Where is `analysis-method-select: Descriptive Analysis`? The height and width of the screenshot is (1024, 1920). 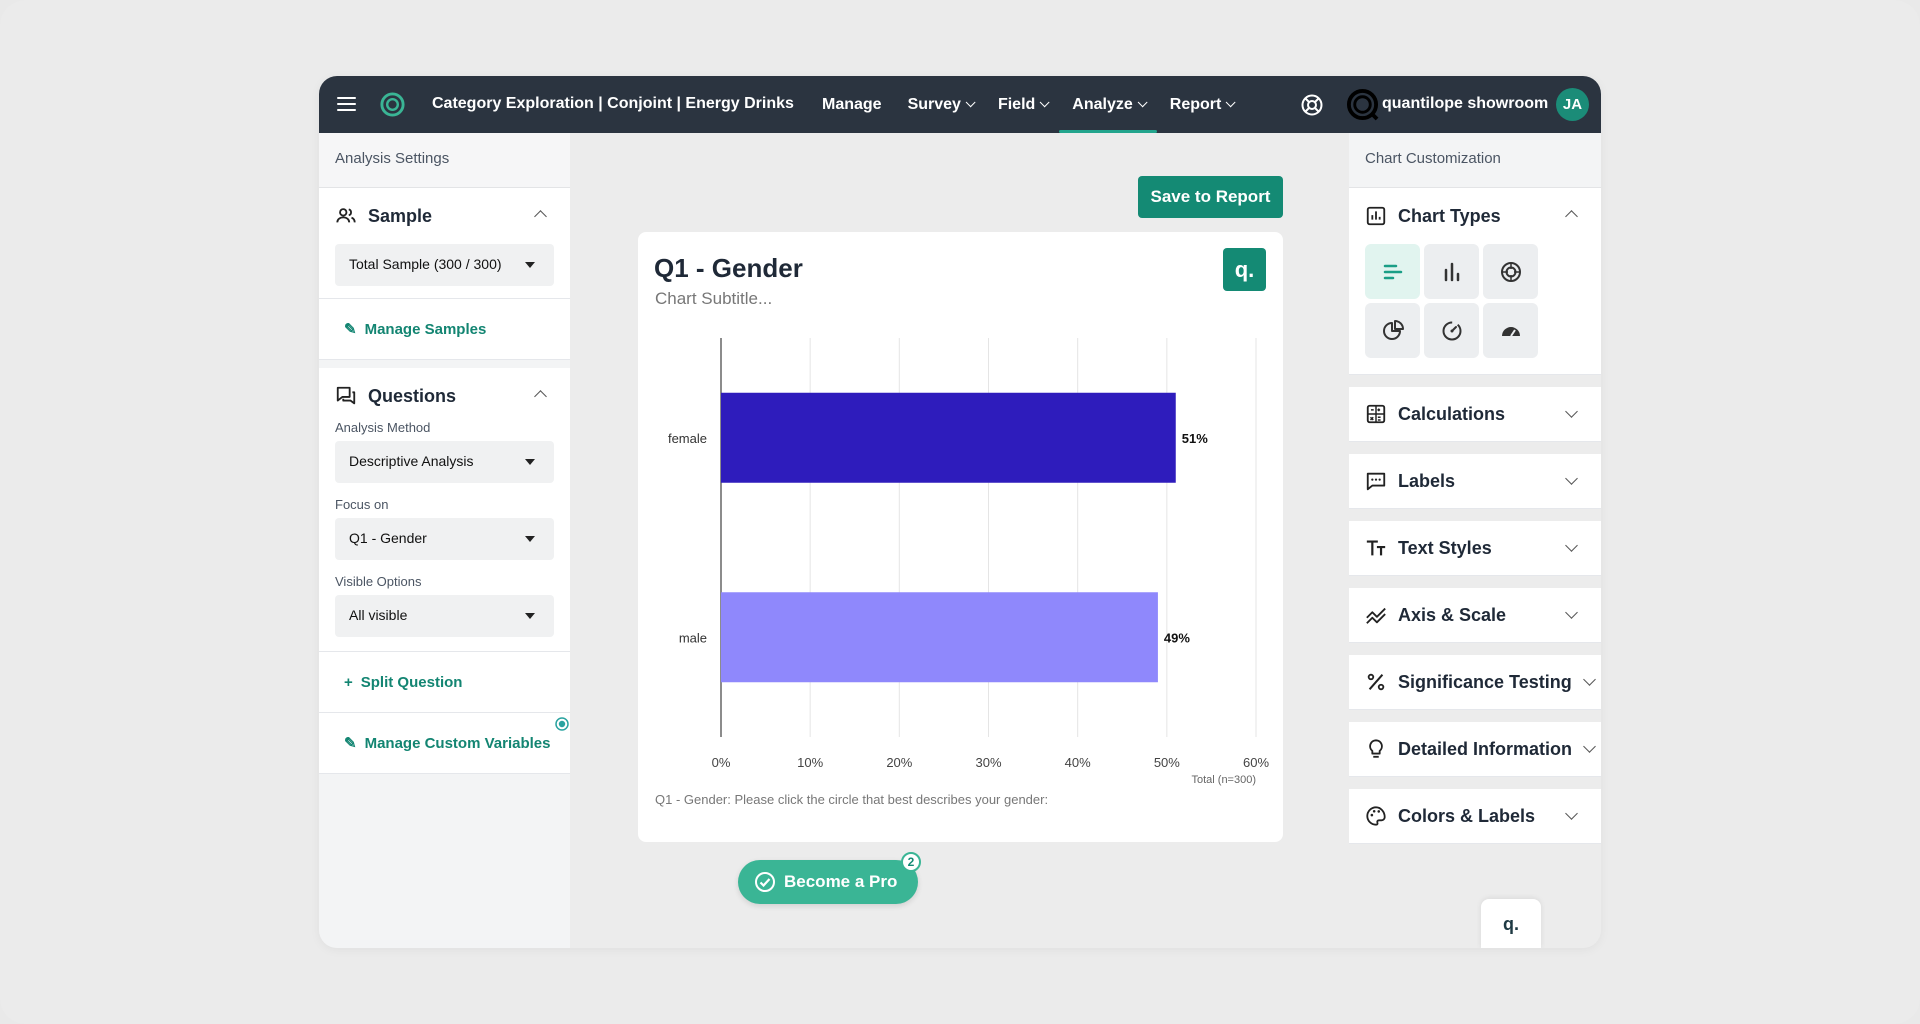 analysis-method-select: Descriptive Analysis is located at coordinates (444, 462).